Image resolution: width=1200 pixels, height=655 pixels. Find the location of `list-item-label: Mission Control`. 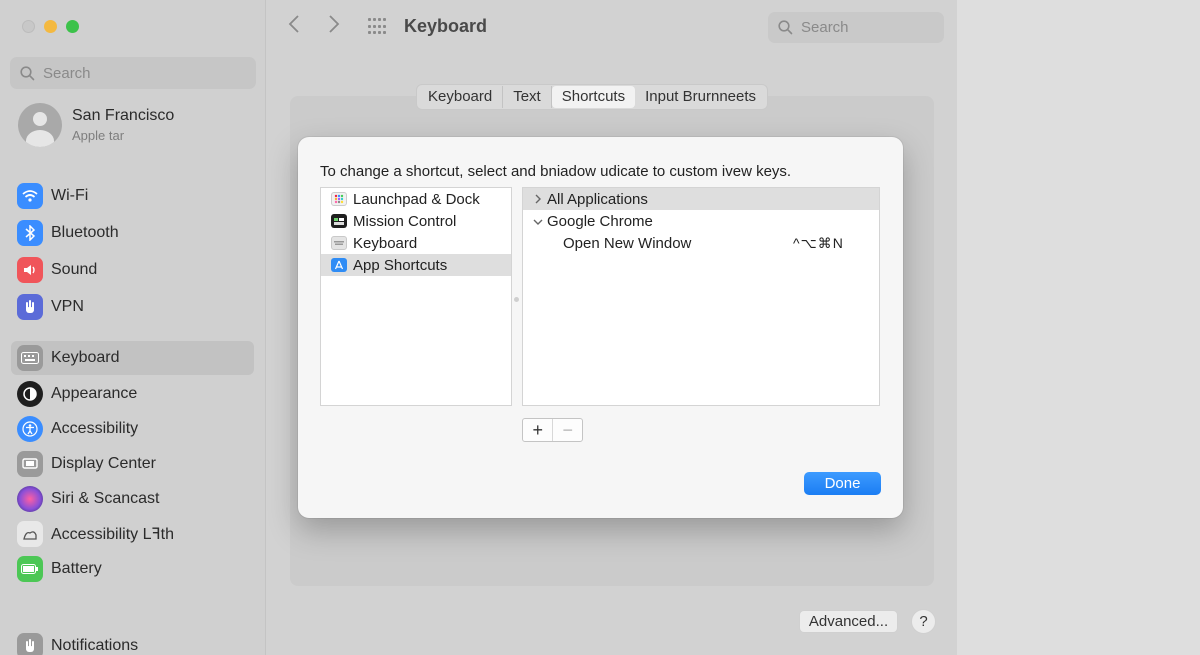

list-item-label: Mission Control is located at coordinates (405, 221).